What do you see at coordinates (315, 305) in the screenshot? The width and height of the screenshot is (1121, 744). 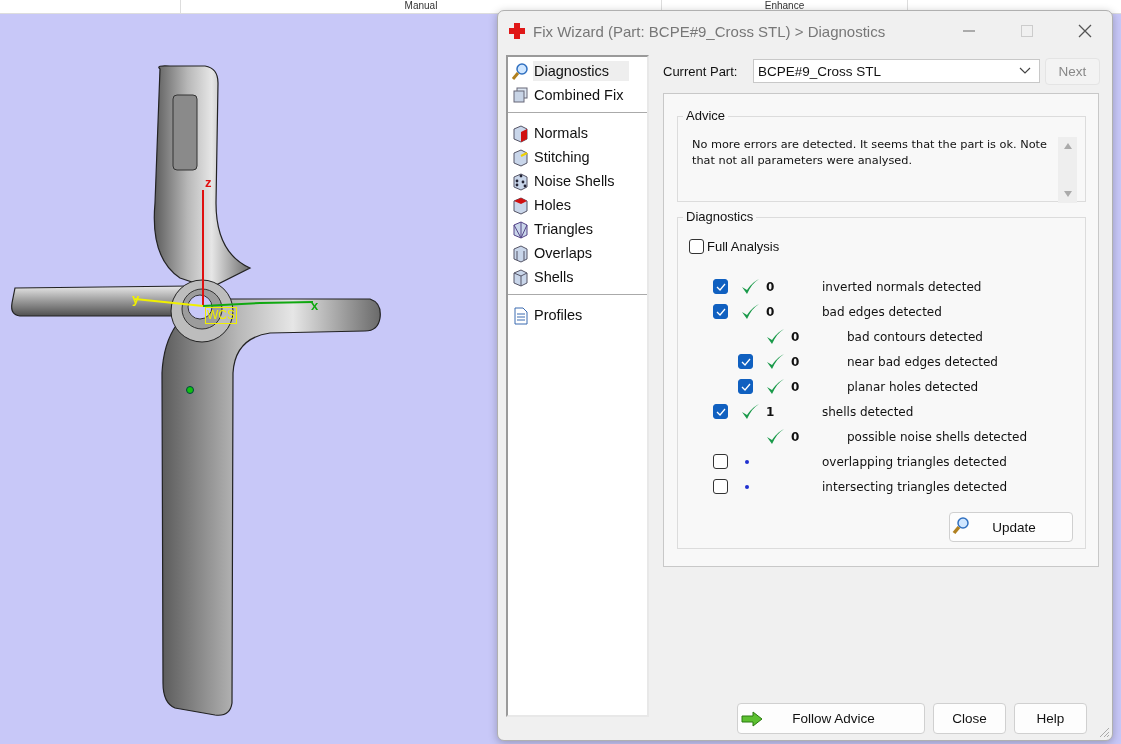 I see `axis-label: x` at bounding box center [315, 305].